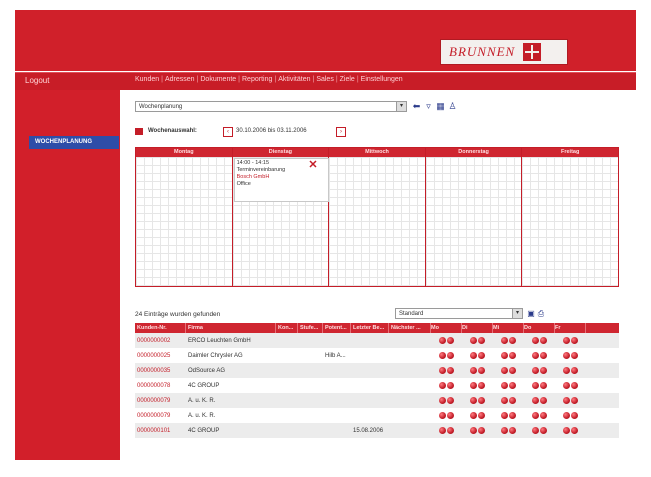 This screenshot has height=477, width=651. I want to click on table-row: 0000000079 A. u. K. R., so click(377, 400).